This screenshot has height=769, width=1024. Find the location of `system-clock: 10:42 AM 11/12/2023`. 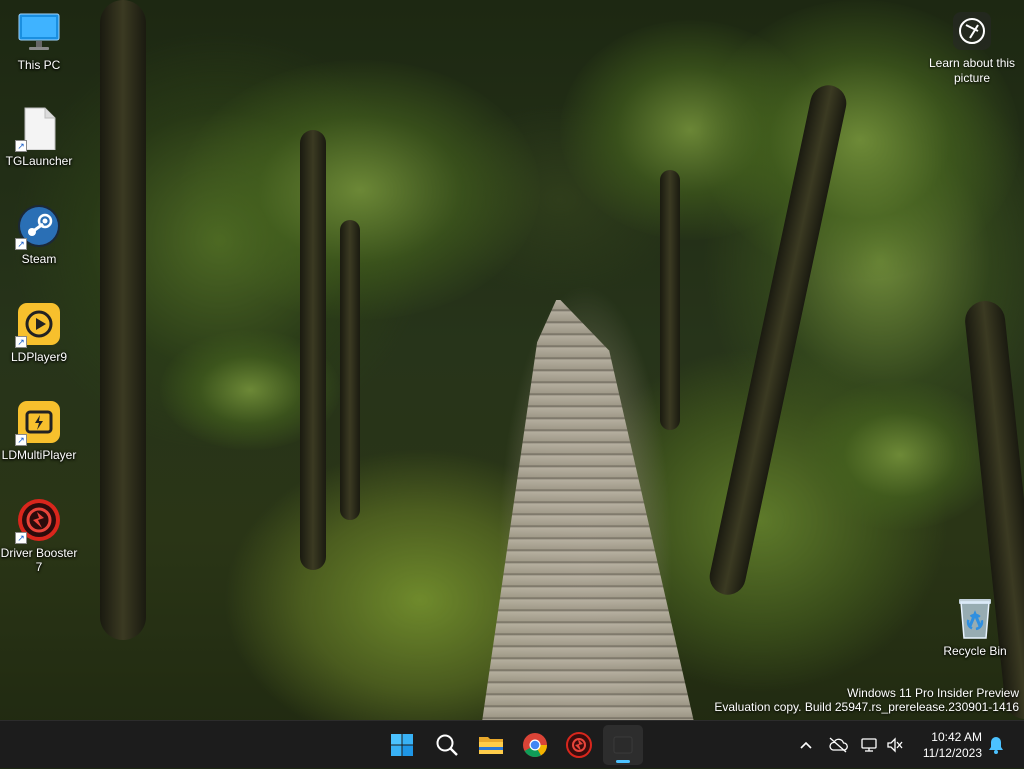

system-clock: 10:42 AM 11/12/2023 is located at coordinates (952, 745).